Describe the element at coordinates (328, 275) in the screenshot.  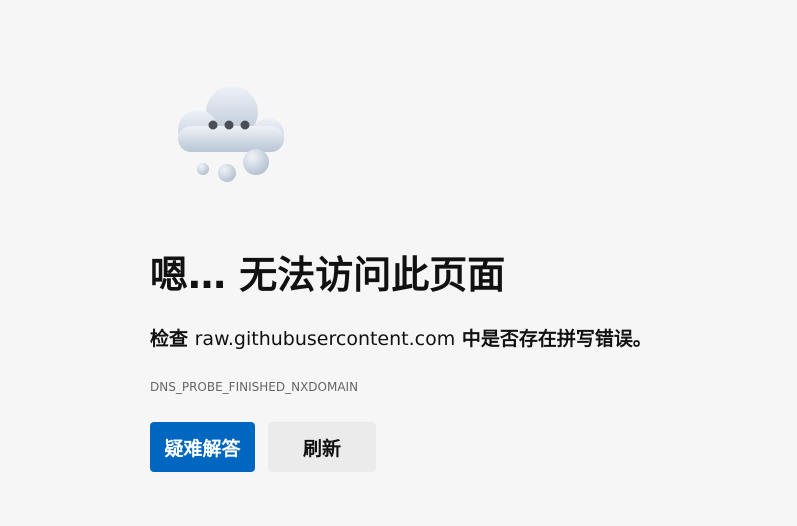
I see `page-title: 嗯… 无法访问此页面` at that location.